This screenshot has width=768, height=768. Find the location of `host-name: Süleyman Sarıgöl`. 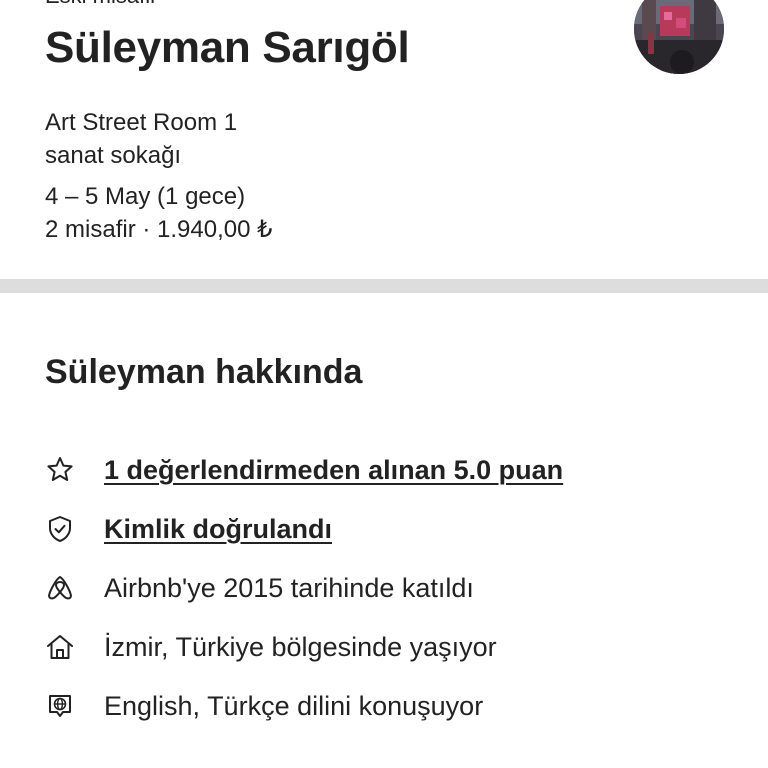

host-name: Süleyman Sarıgöl is located at coordinates (227, 47).